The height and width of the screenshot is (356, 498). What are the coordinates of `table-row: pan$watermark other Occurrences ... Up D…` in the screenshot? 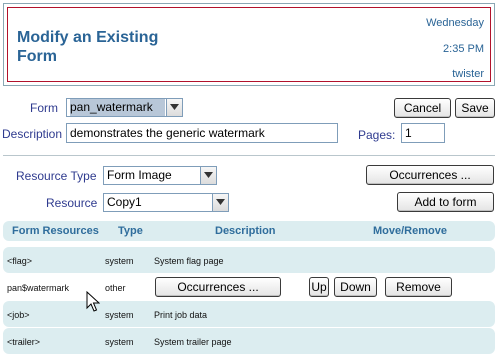 It's located at (249, 287).